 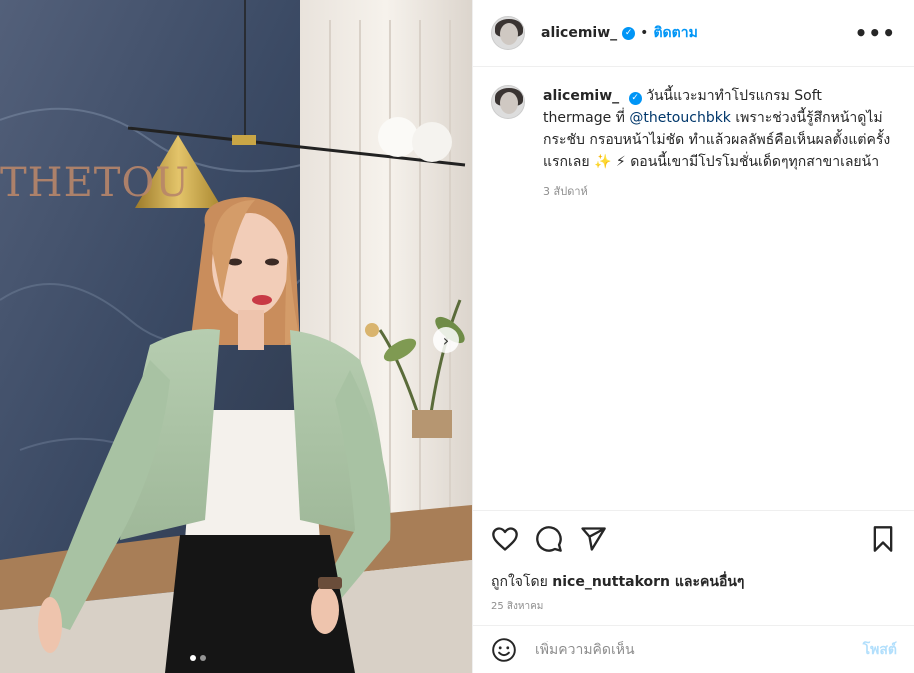 I want to click on chevron-right-icon: ›, so click(x=446, y=340).